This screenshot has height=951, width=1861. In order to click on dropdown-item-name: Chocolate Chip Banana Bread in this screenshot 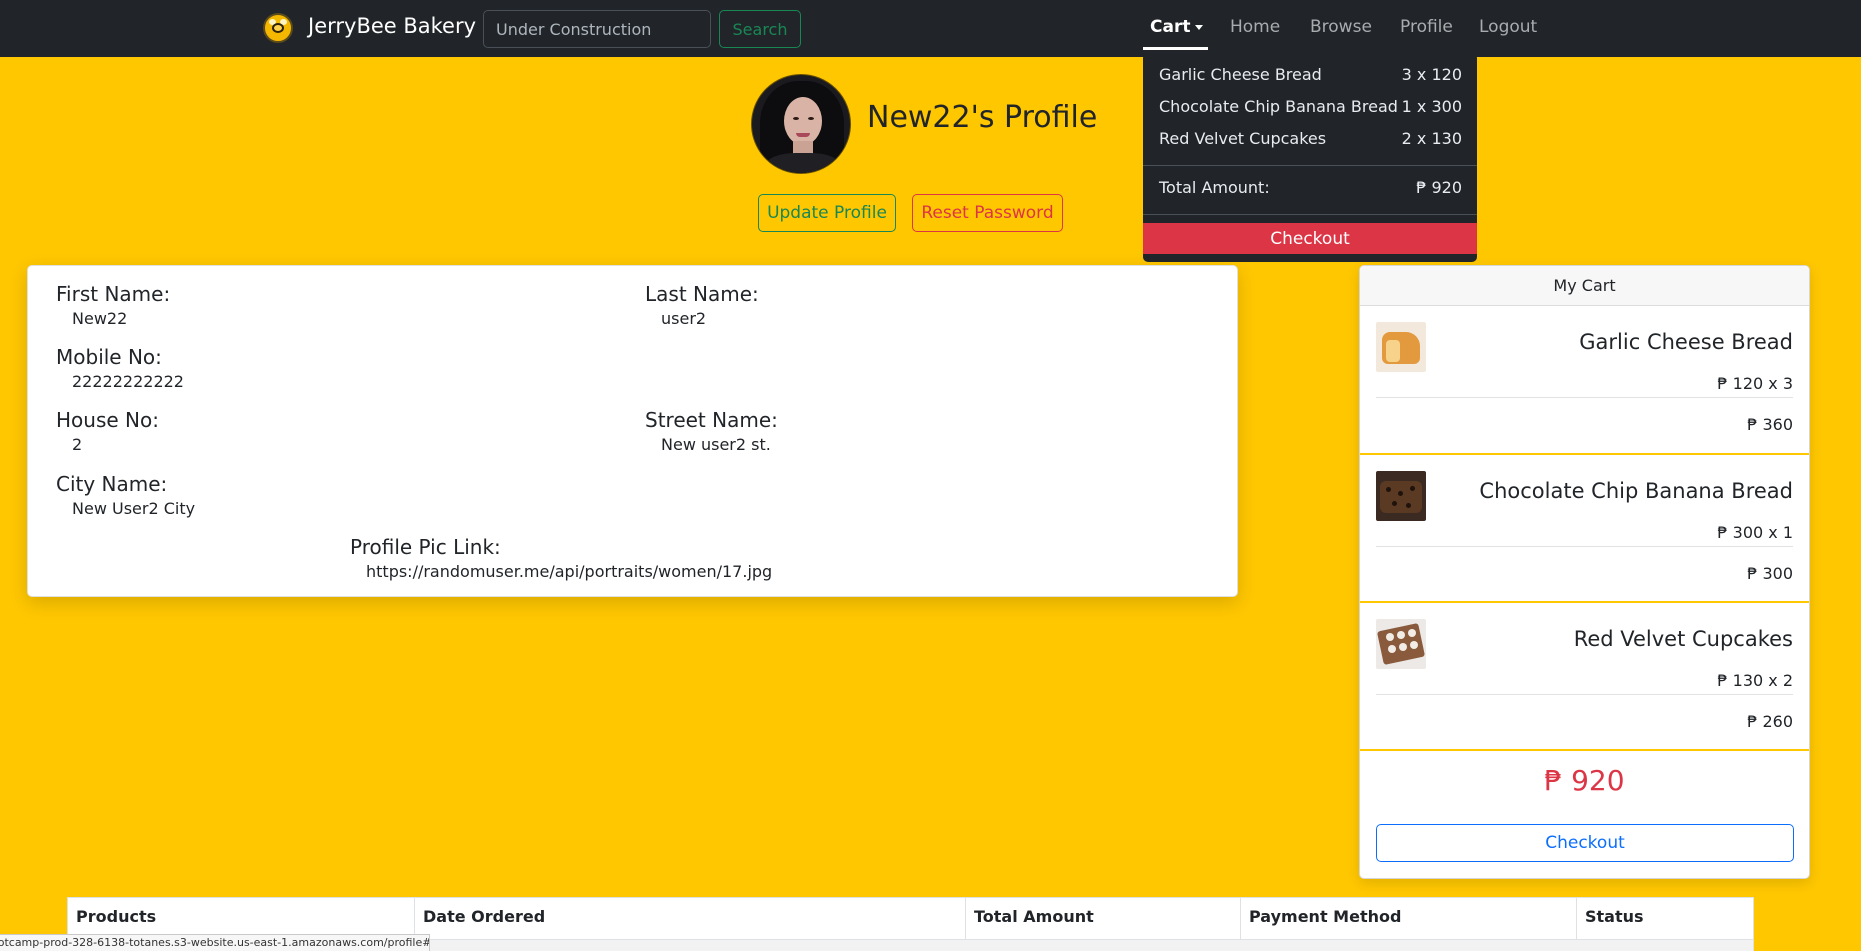, I will do `click(1278, 106)`.